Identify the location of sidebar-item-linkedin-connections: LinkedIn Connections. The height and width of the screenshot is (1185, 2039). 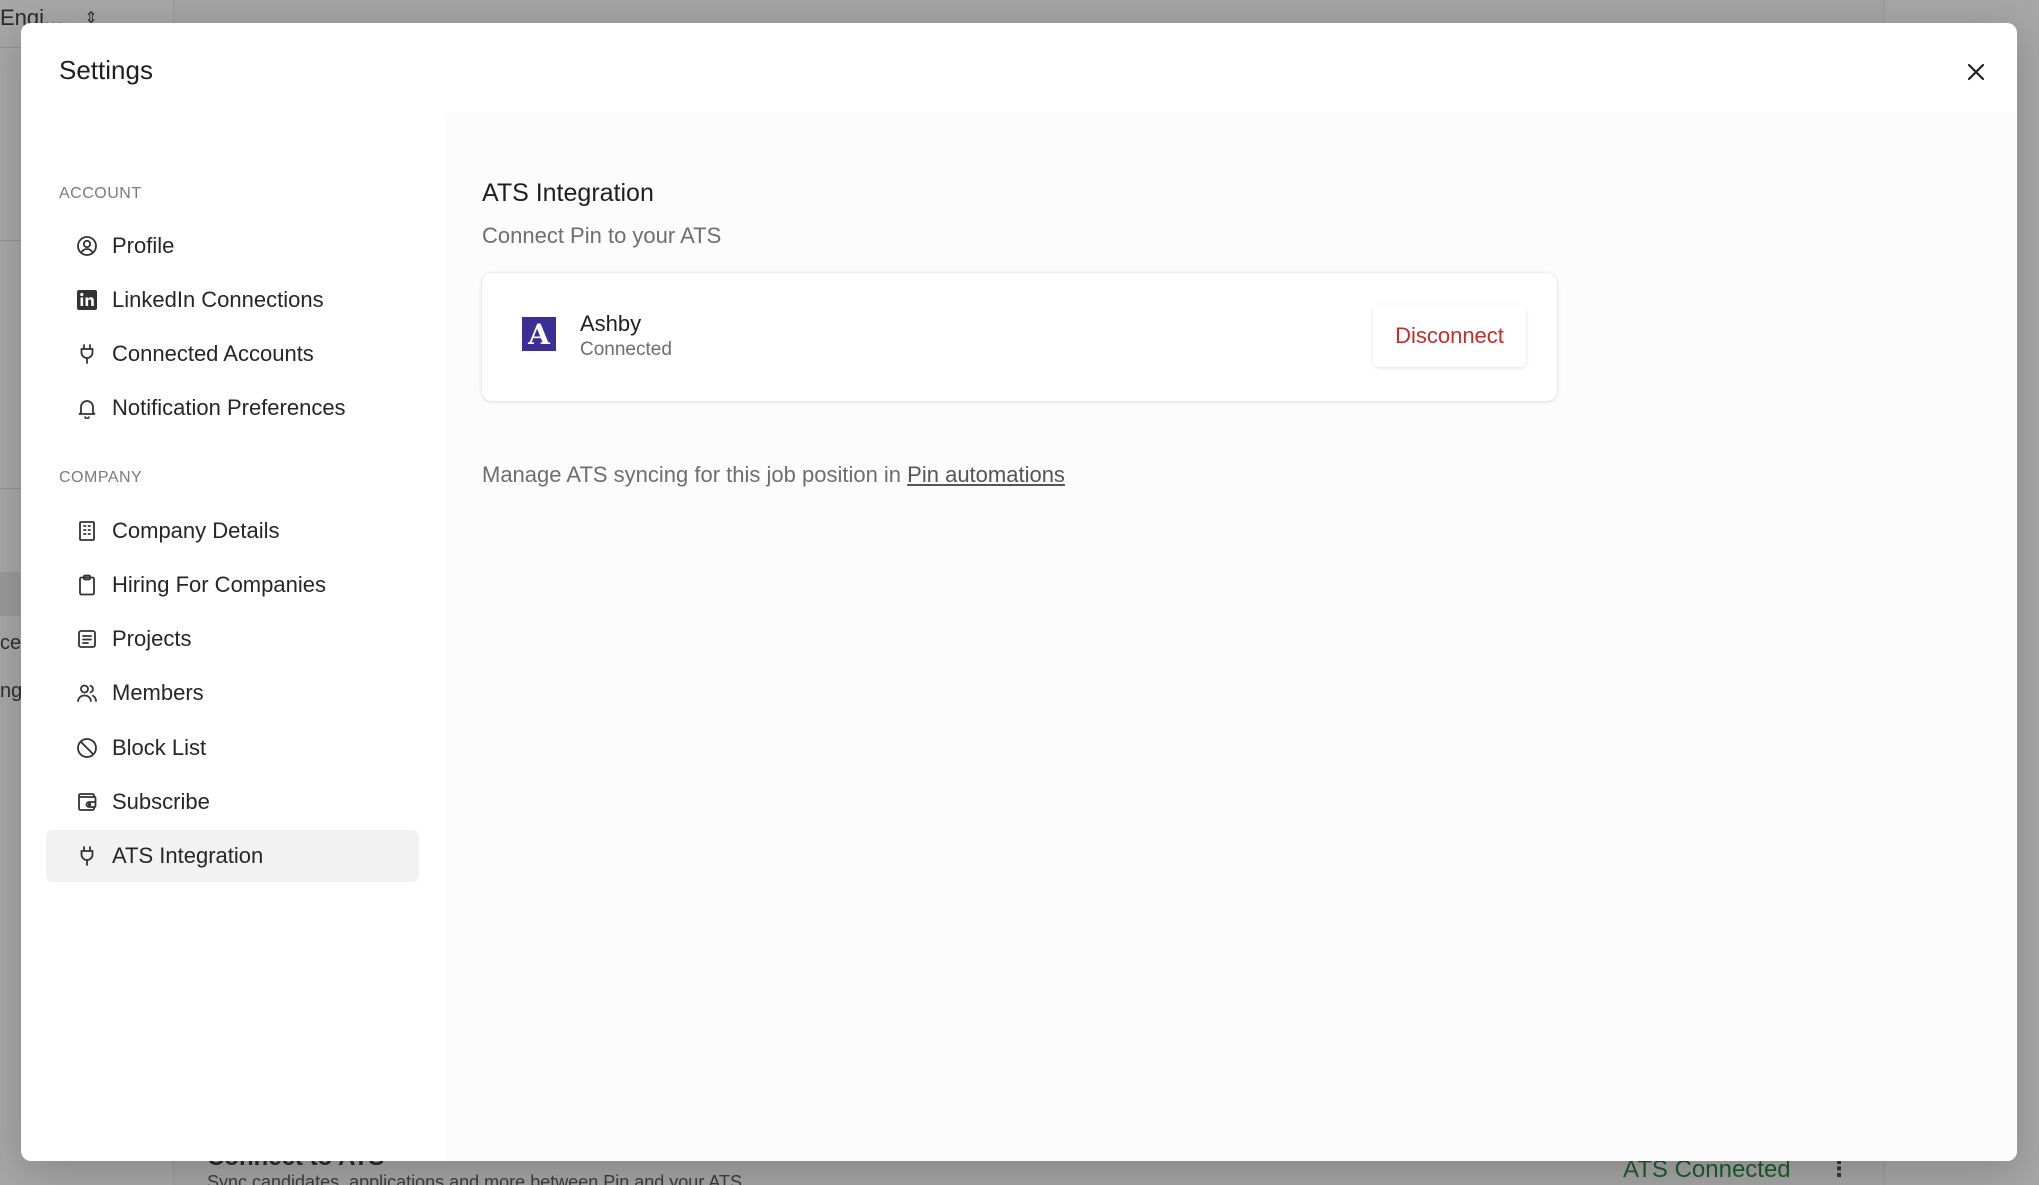
(232, 300).